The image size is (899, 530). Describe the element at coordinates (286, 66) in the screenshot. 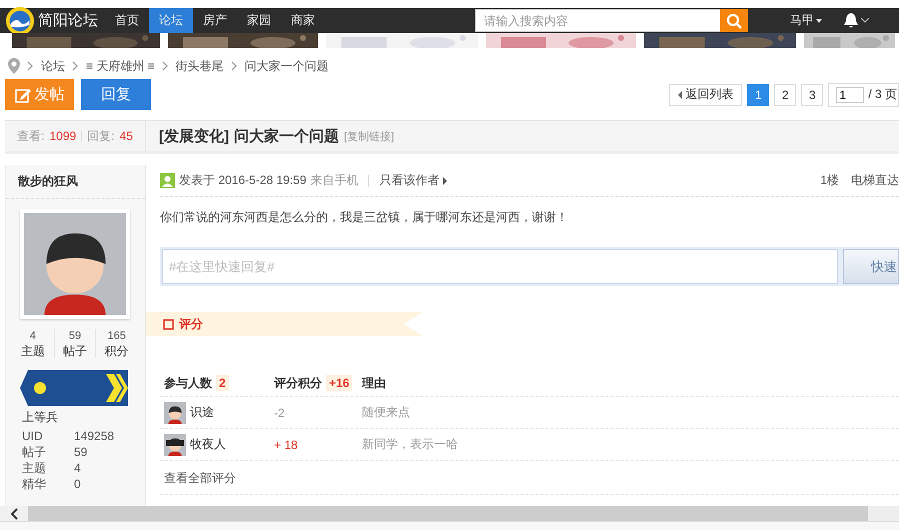

I see `breadcrumb-link: 问大家一个问题` at that location.